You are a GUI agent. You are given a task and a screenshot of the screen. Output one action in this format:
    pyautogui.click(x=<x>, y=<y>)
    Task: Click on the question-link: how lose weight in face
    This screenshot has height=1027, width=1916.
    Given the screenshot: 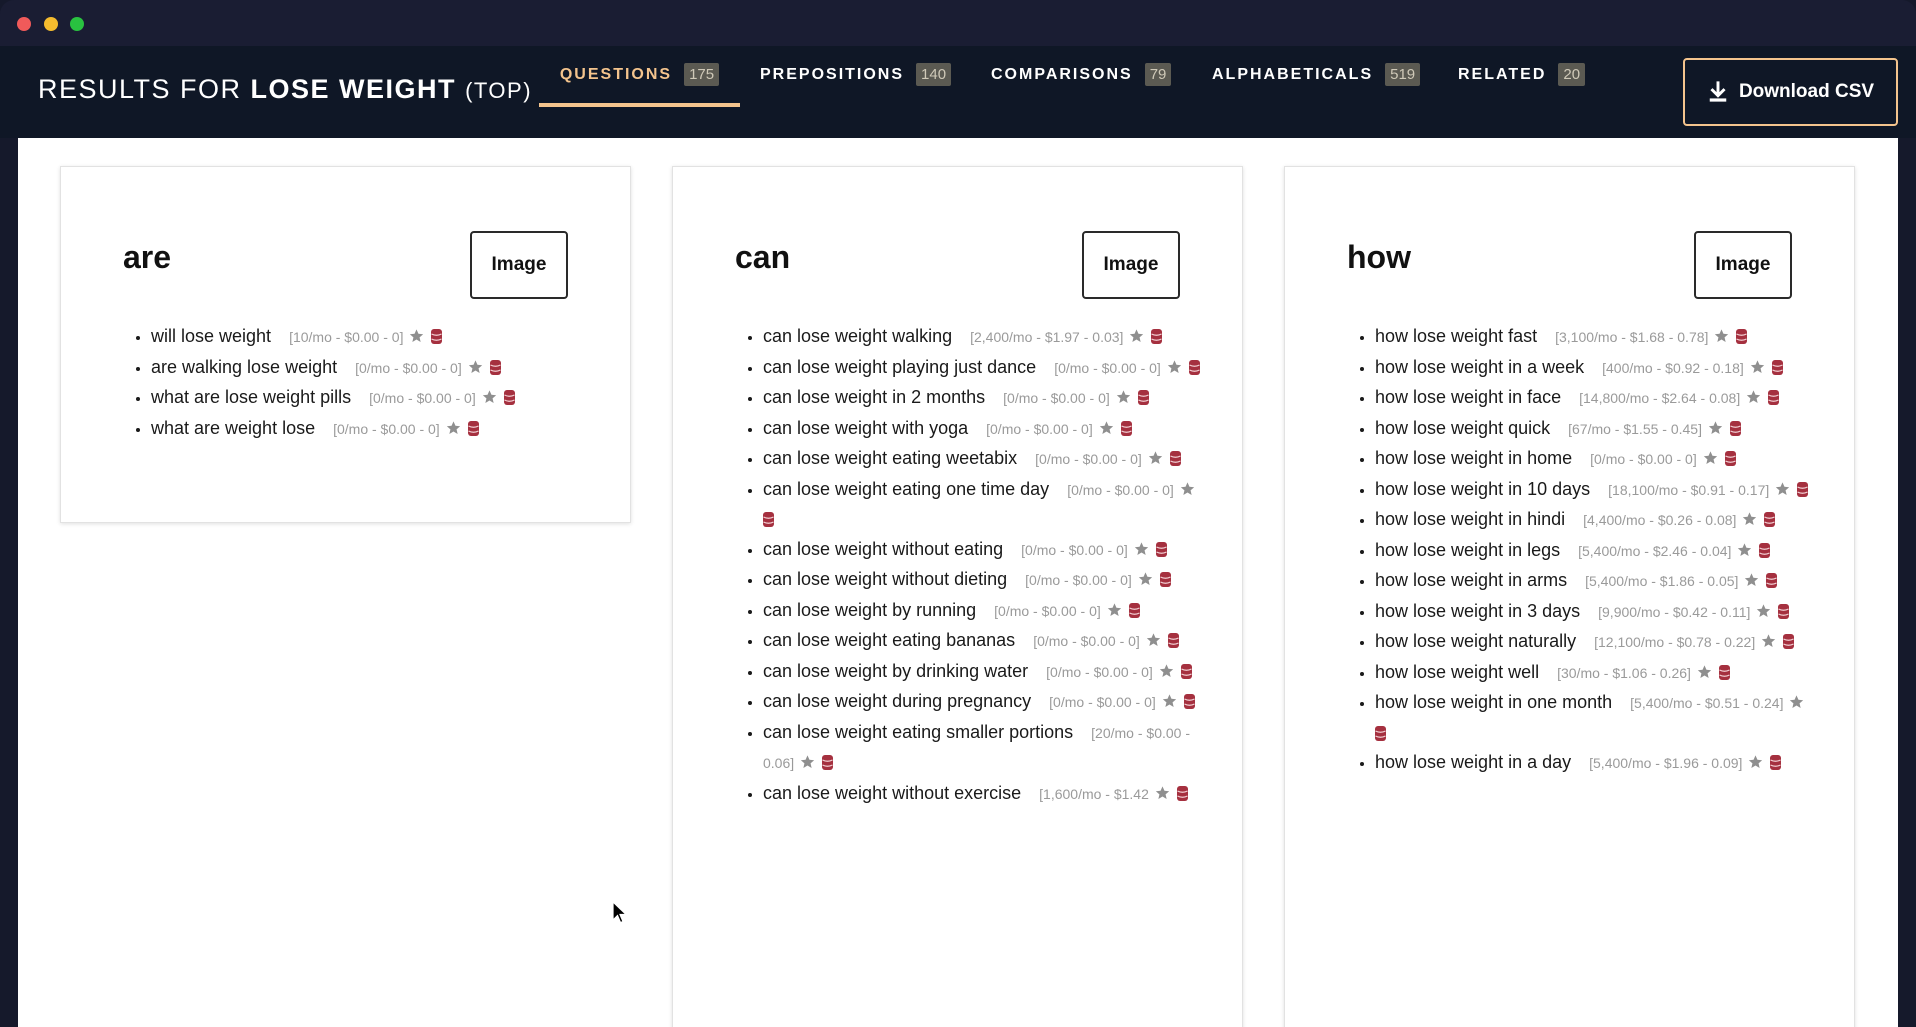 What is the action you would take?
    pyautogui.click(x=1468, y=397)
    